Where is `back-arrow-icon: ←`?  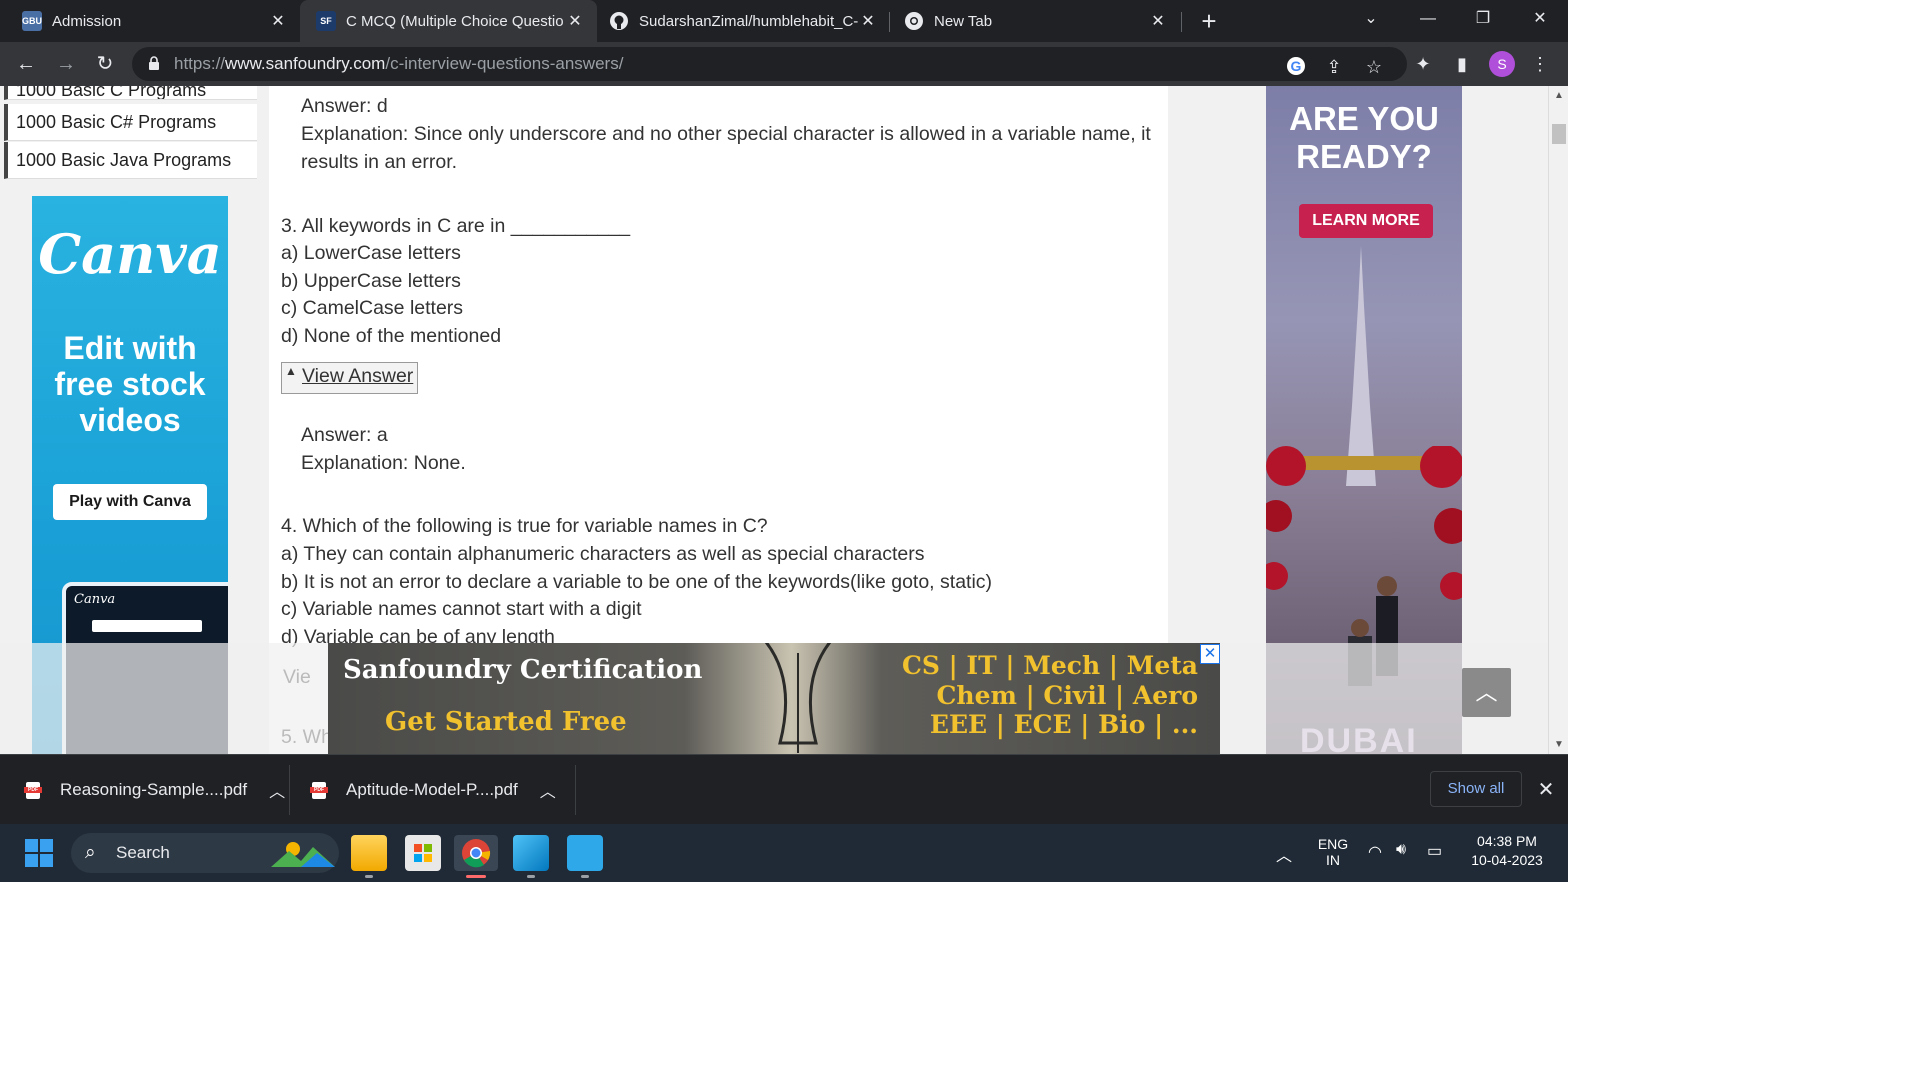 back-arrow-icon: ← is located at coordinates (26, 64).